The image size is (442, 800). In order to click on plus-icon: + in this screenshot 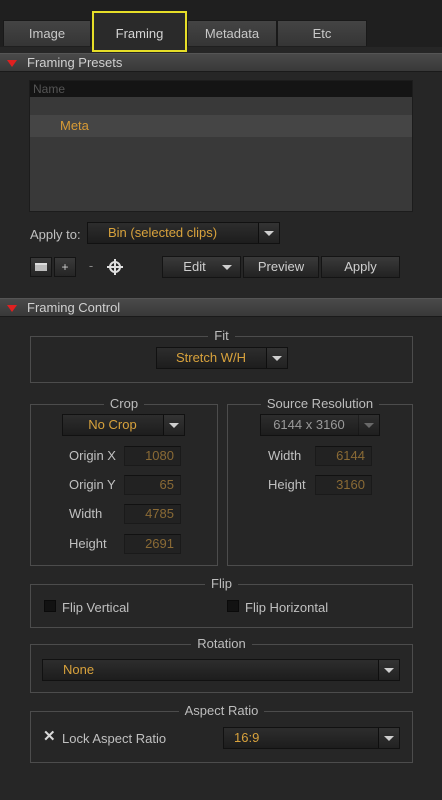, I will do `click(65, 267)`.